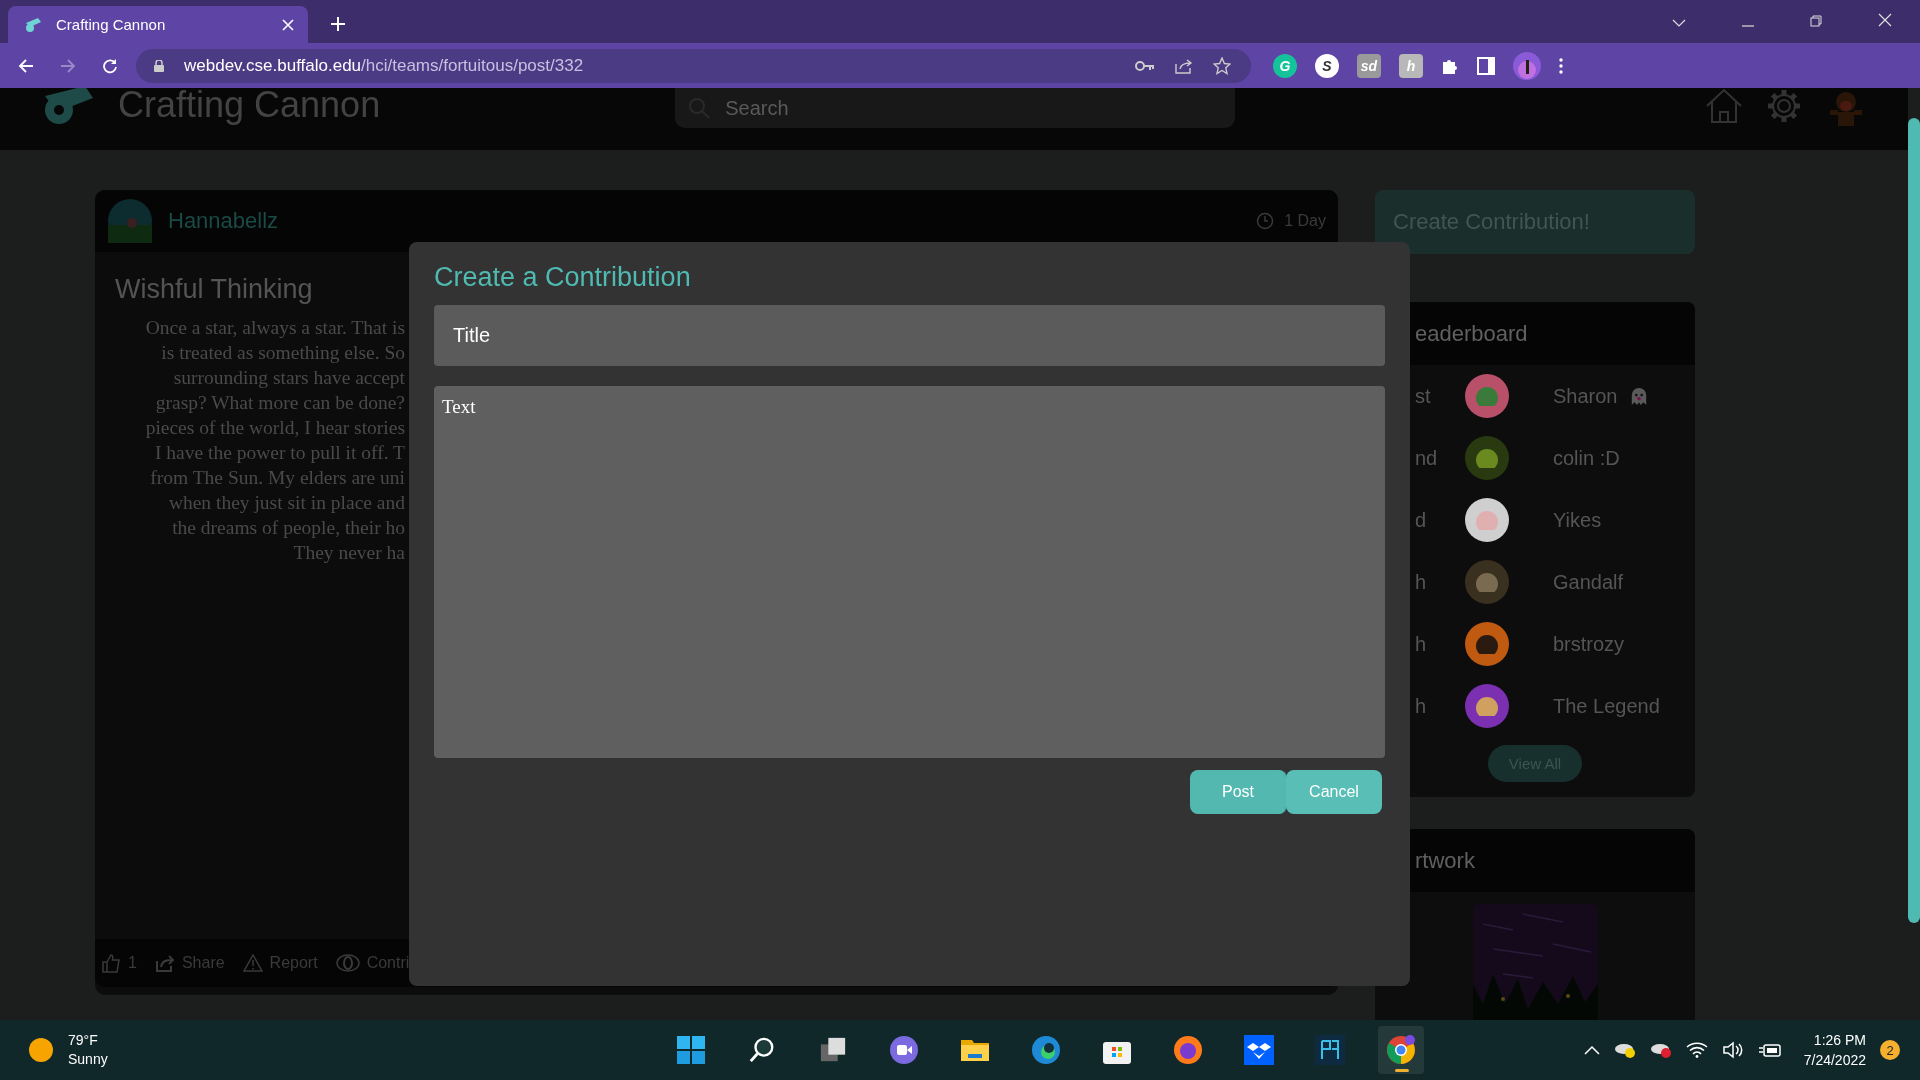 The width and height of the screenshot is (1920, 1080). Describe the element at coordinates (289, 378) in the screenshot. I see `post-text-line: surrounding stars have accept` at that location.